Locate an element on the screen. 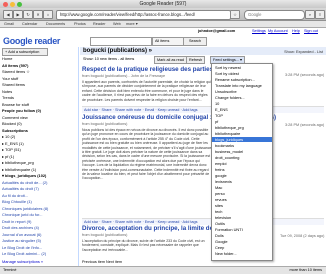 The width and height of the screenshot is (326, 274). menu-item: TOP is located at coordinates (219, 115).